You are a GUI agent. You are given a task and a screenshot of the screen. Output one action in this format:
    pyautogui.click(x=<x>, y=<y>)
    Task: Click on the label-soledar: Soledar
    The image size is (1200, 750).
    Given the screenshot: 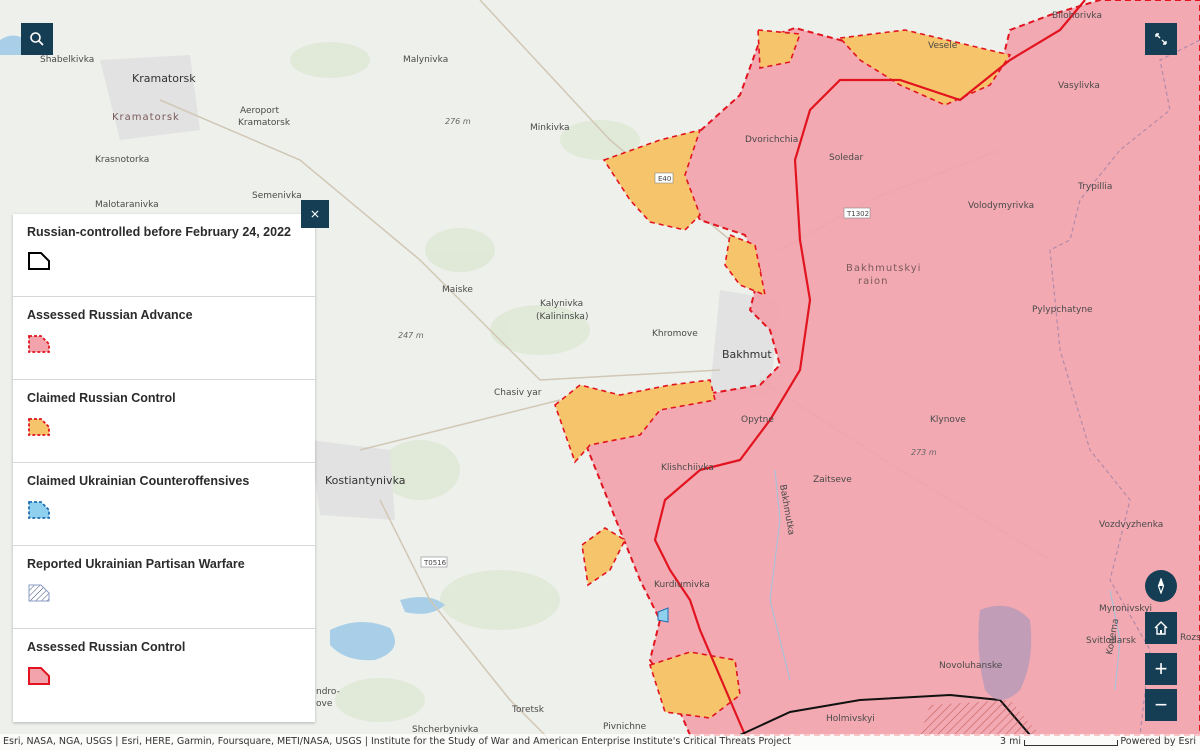 What is the action you would take?
    pyautogui.click(x=846, y=158)
    